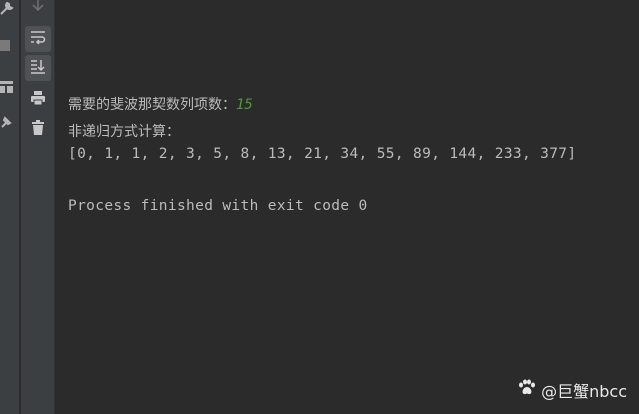  I want to click on clear-button, so click(38, 130).